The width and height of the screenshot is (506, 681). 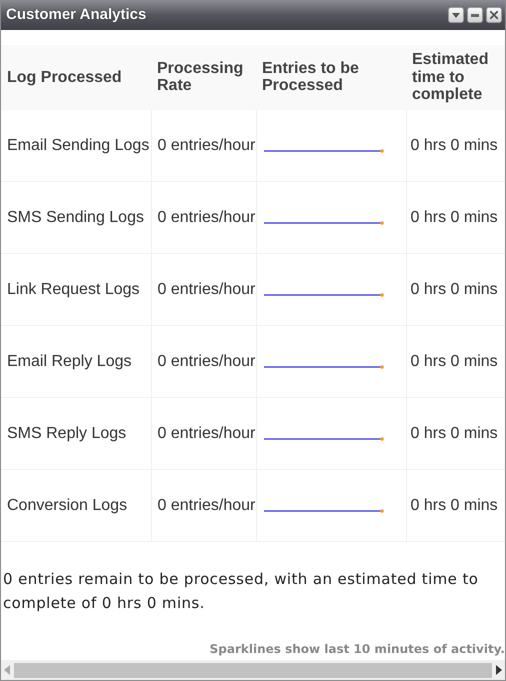 I want to click on minimize-icon, so click(x=475, y=15).